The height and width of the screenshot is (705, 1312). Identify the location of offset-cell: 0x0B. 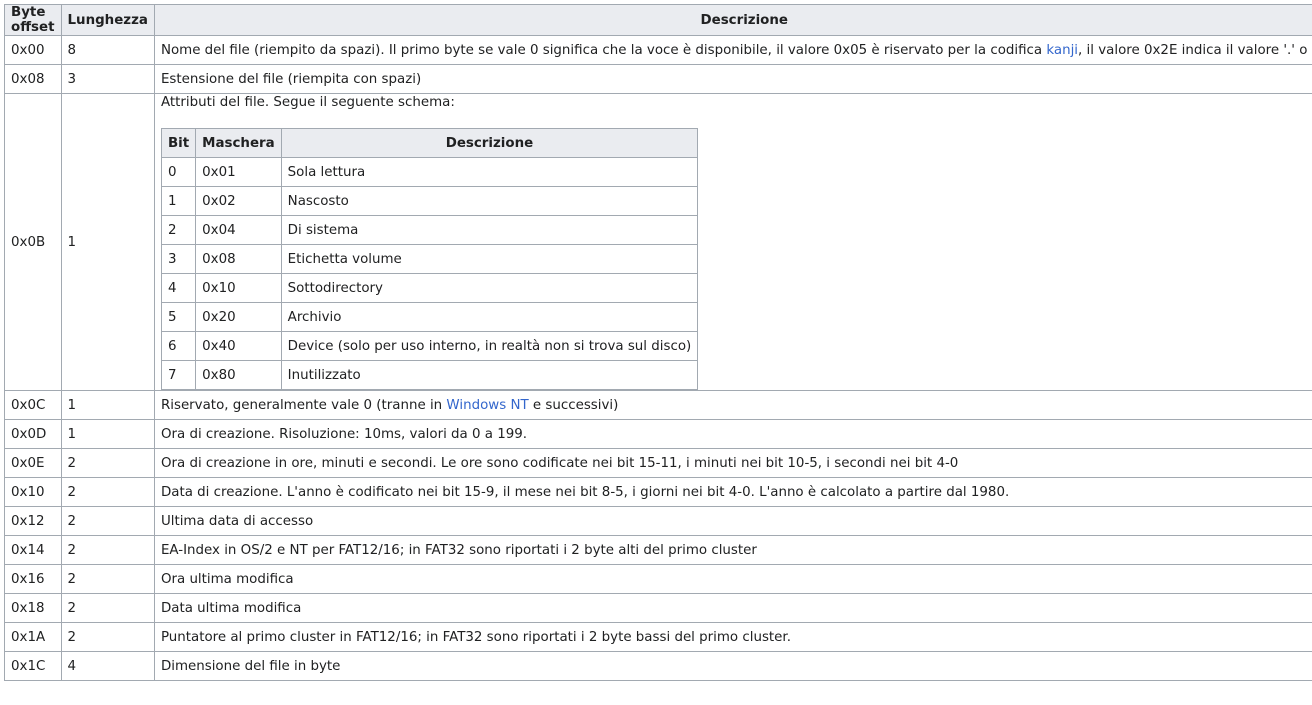
(33, 242).